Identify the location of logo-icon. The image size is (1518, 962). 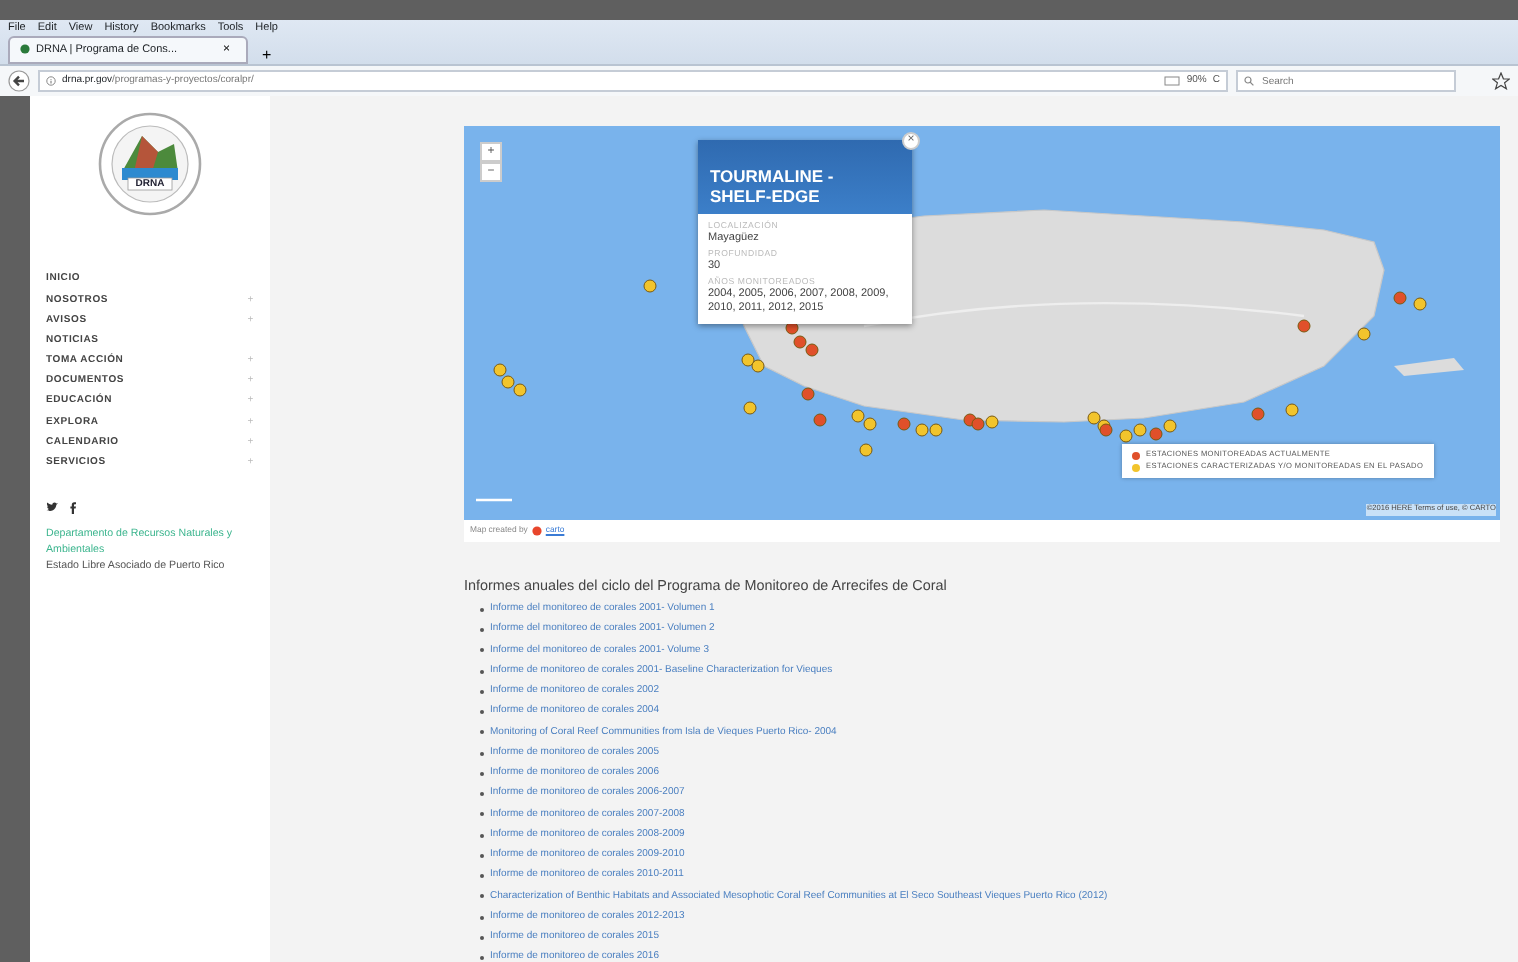
(536, 530).